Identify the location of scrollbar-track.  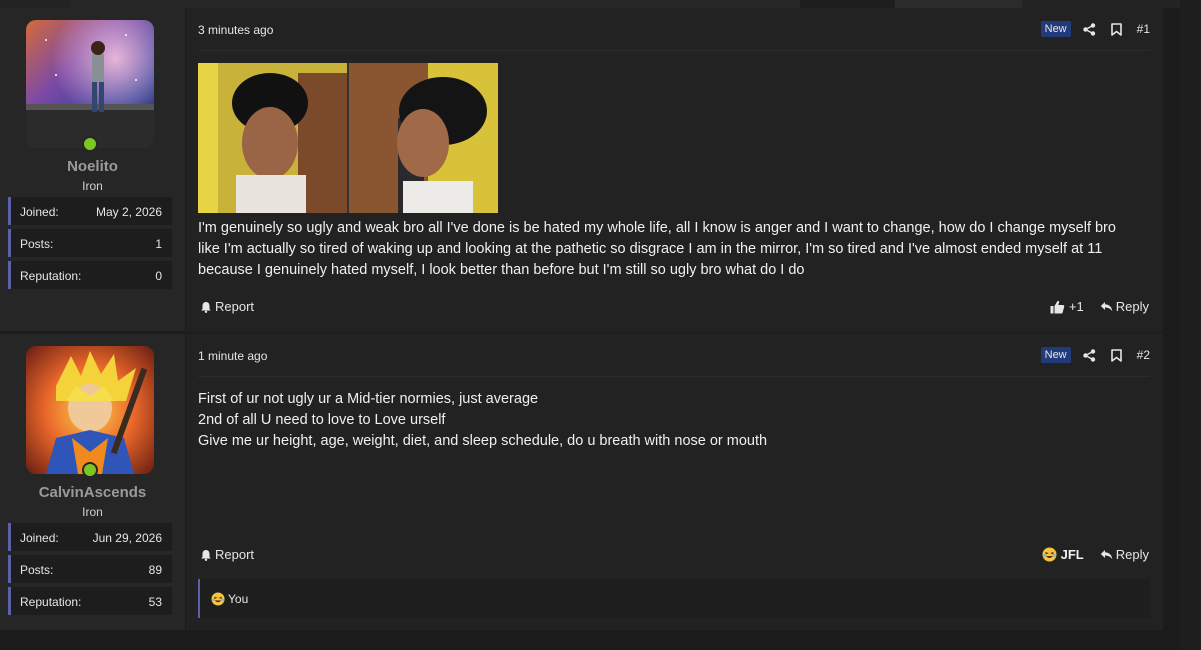
(1190, 325).